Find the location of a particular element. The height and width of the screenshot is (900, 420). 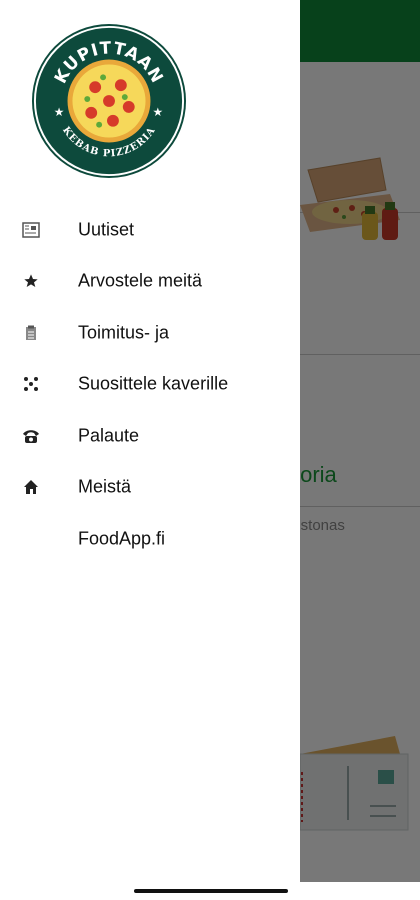

logo-star-left: ★ is located at coordinates (59, 112).